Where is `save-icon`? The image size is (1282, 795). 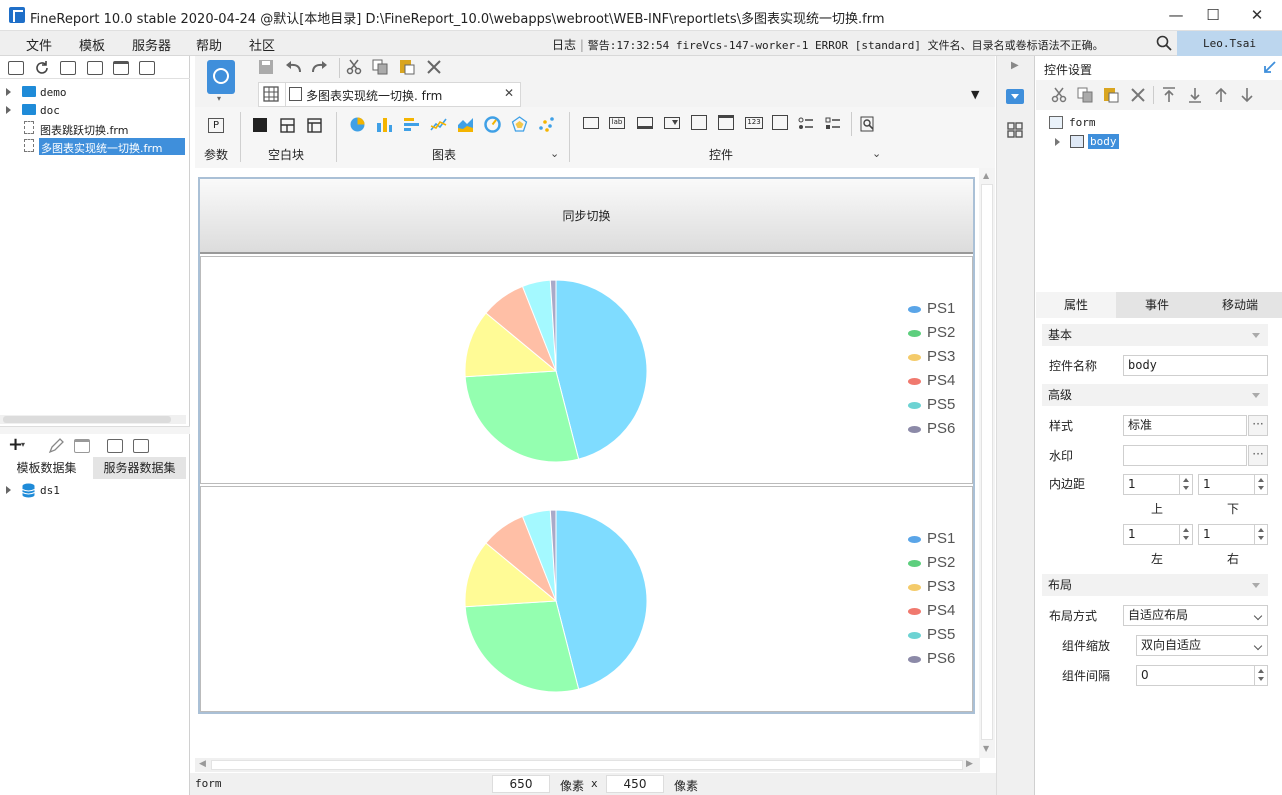 save-icon is located at coordinates (266, 67).